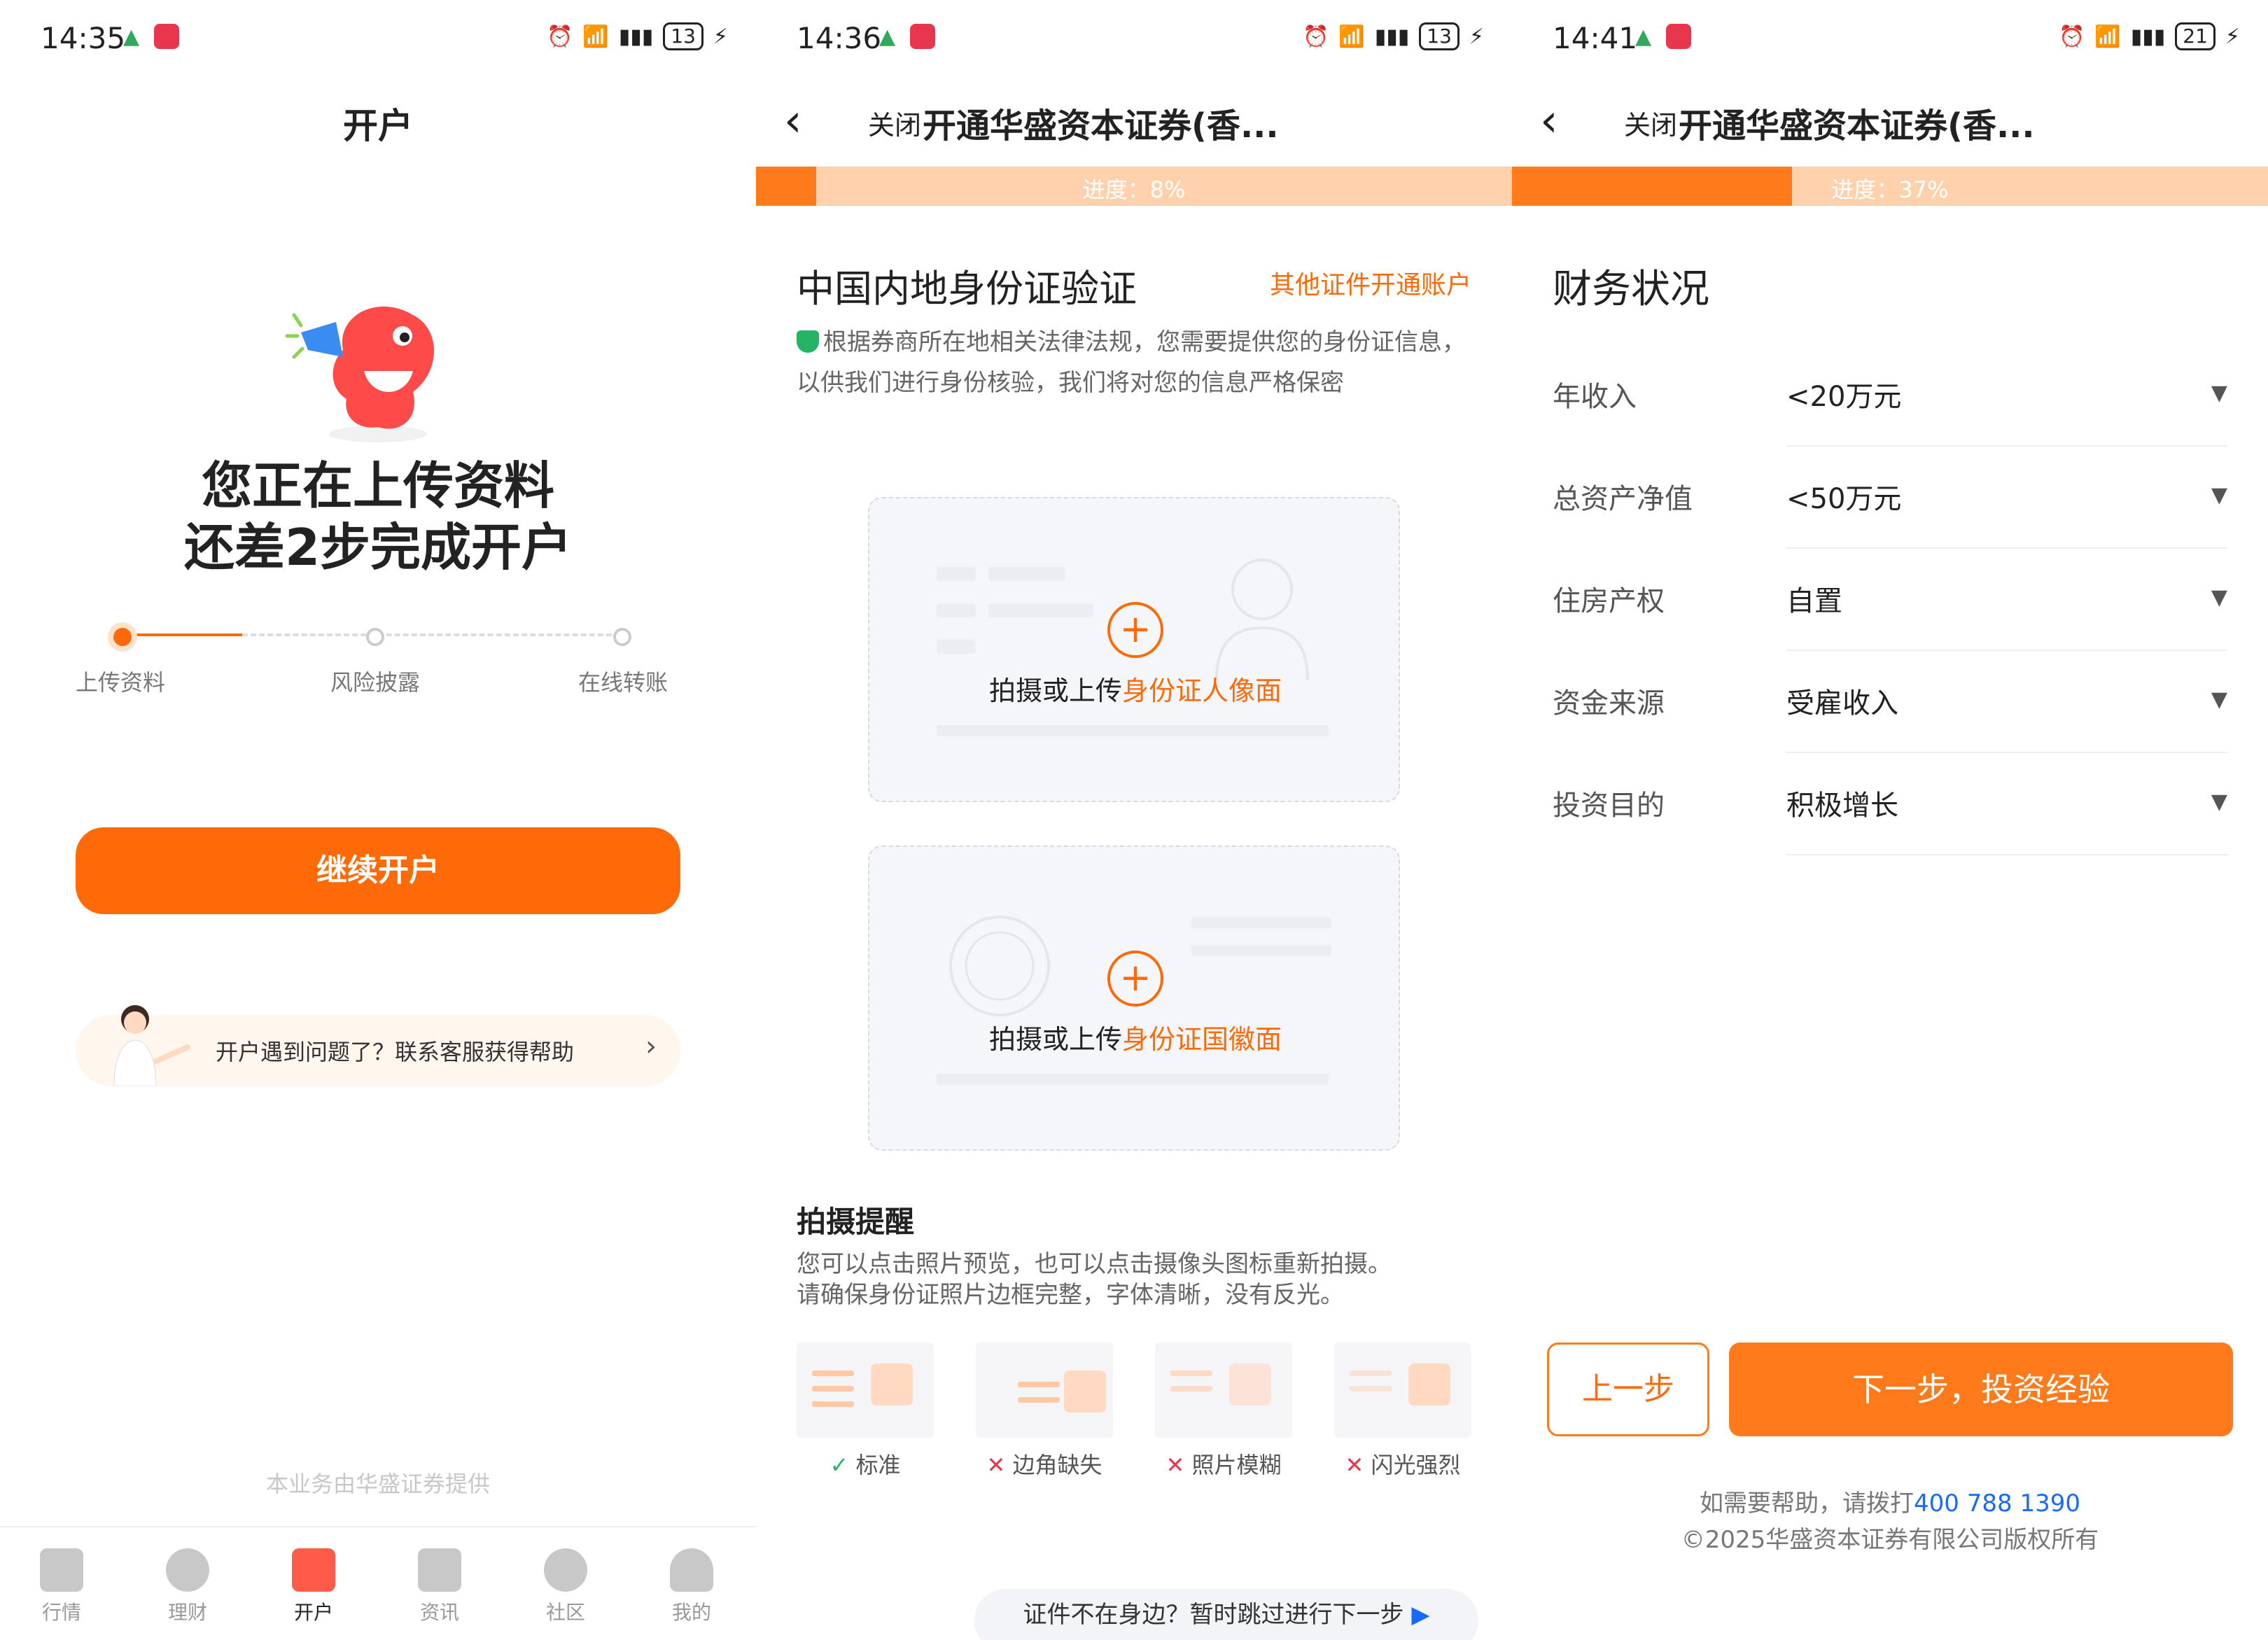  I want to click on news-icon, so click(439, 1570).